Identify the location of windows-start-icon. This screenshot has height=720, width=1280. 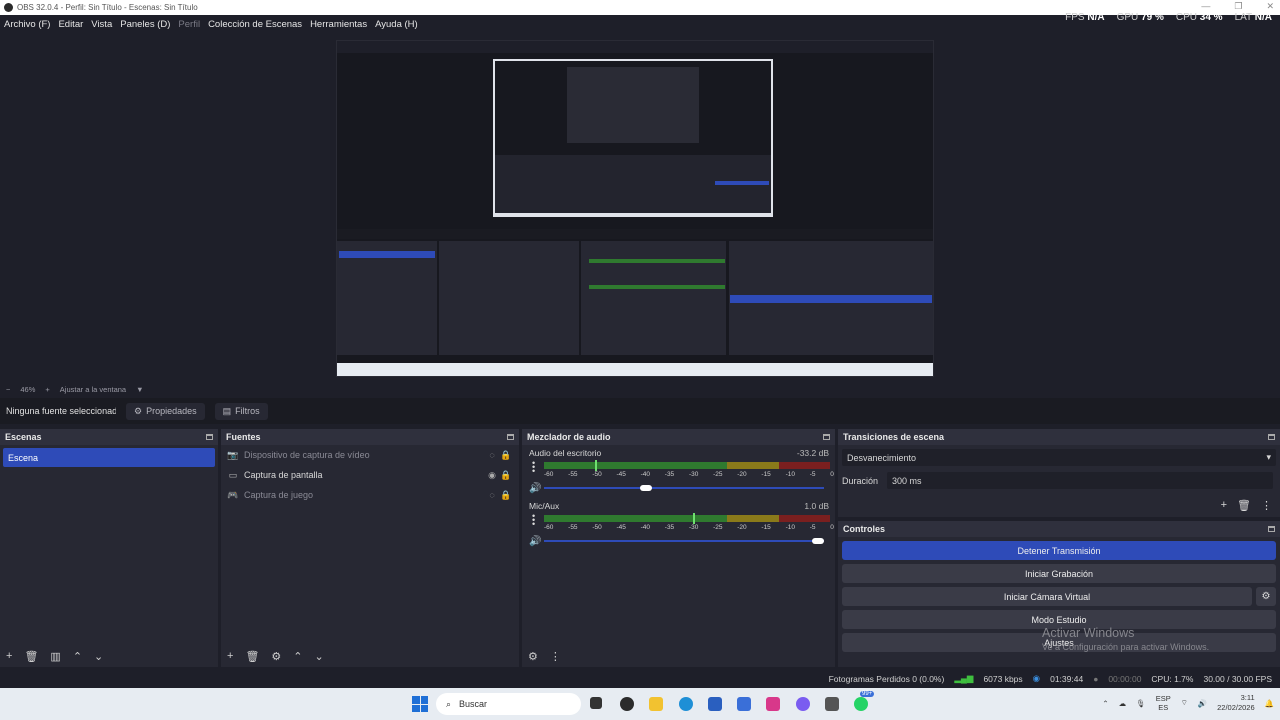
(420, 704).